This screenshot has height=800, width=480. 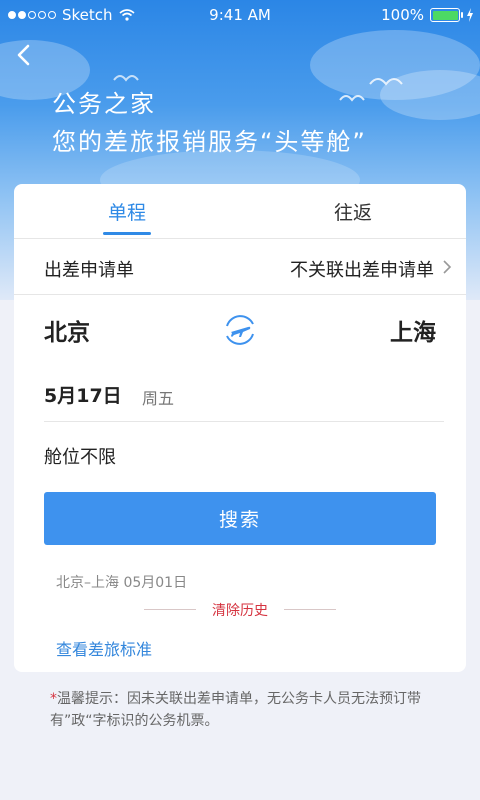 I want to click on chevron-right-icon, so click(x=447, y=267).